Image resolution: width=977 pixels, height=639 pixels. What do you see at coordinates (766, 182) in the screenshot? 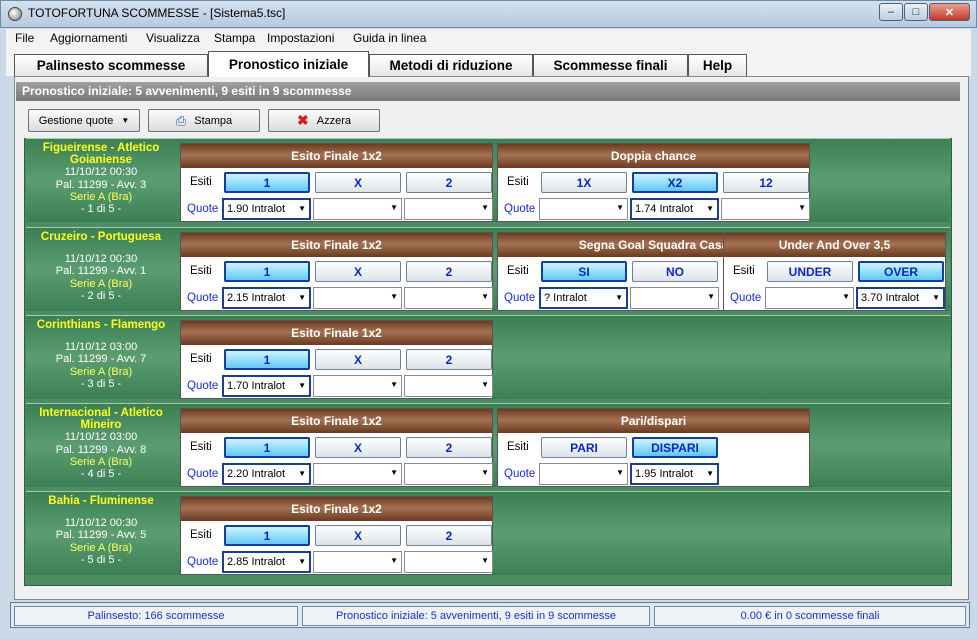
I see `outcome-button: 12` at bounding box center [766, 182].